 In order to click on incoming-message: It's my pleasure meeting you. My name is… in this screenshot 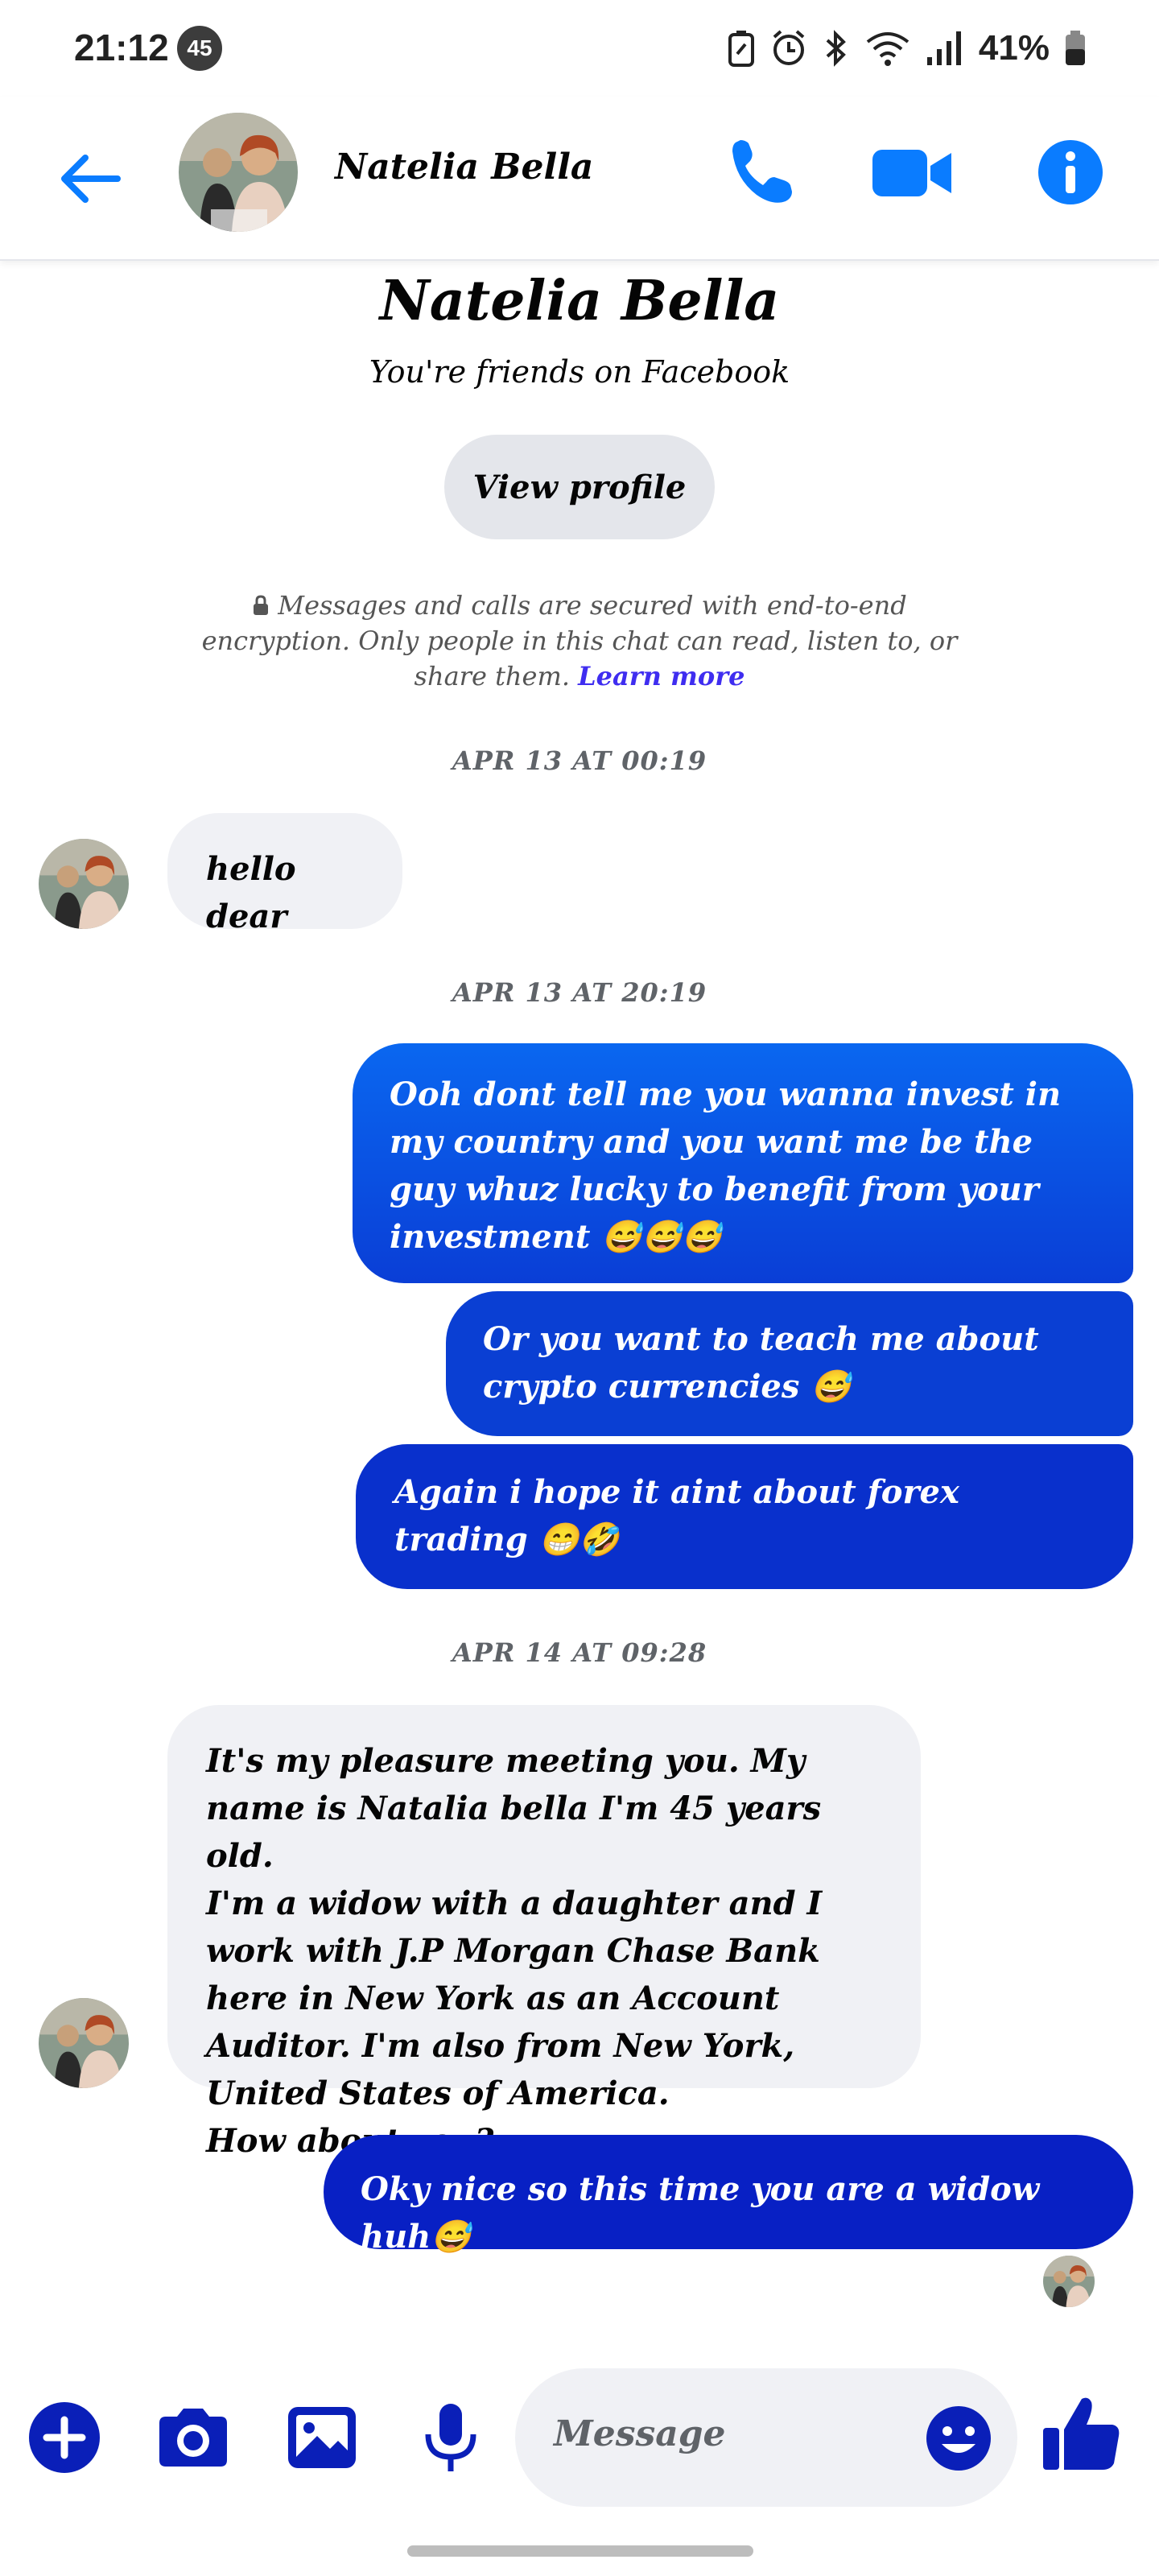, I will do `click(544, 1933)`.